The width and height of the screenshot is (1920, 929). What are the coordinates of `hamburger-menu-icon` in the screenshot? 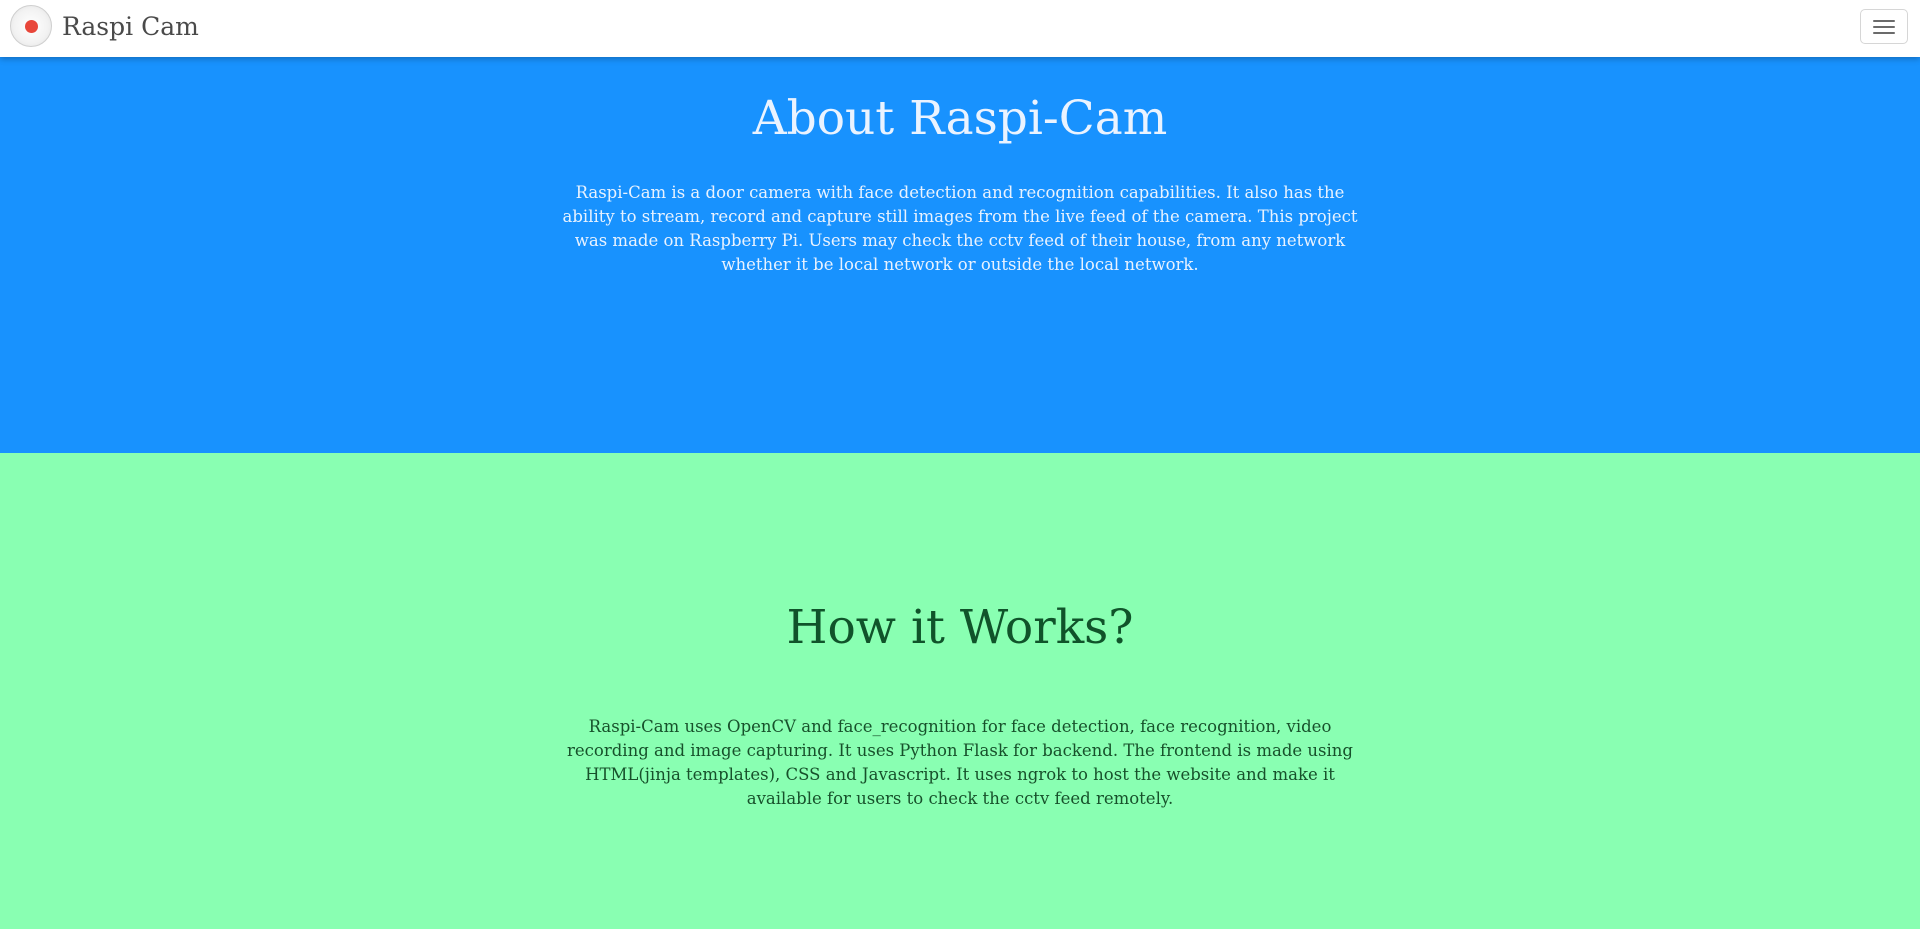 It's located at (1884, 26).